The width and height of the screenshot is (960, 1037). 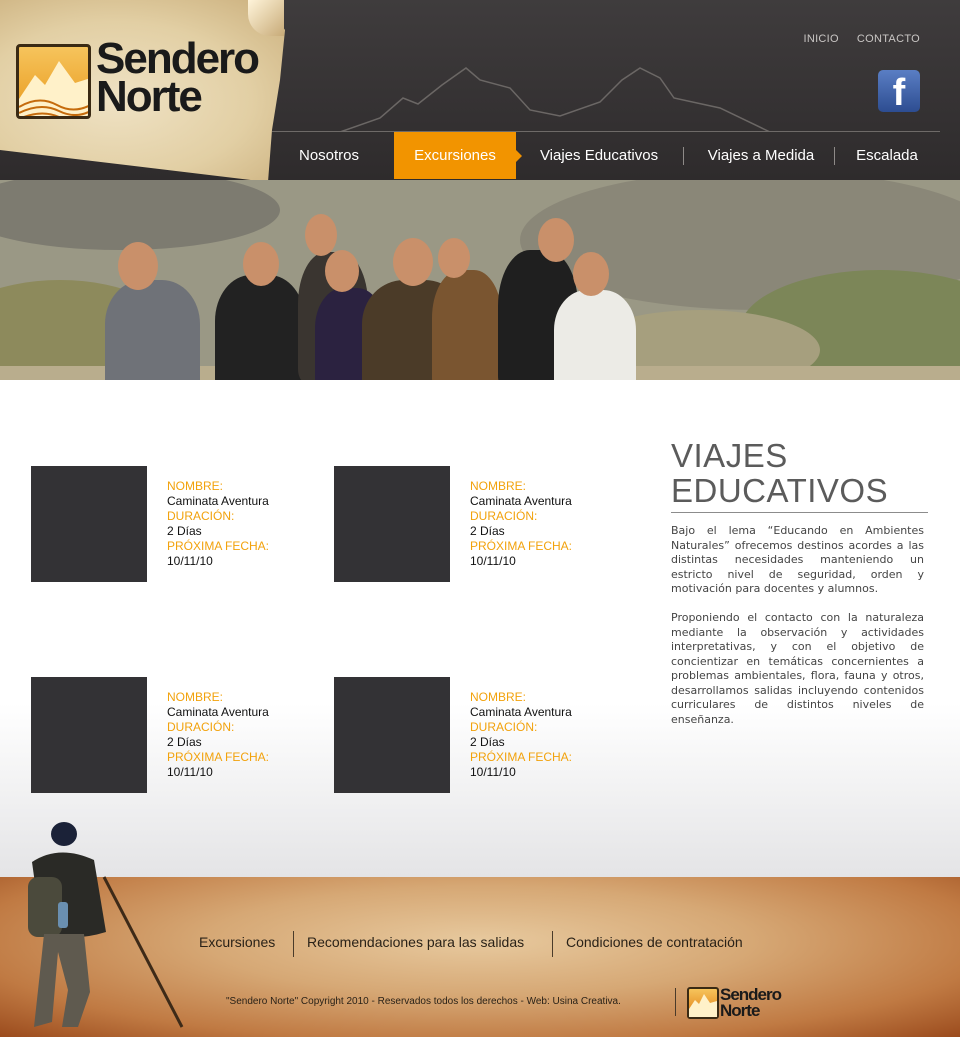 What do you see at coordinates (820, 39) in the screenshot?
I see `top-link-inicio: INICIO` at bounding box center [820, 39].